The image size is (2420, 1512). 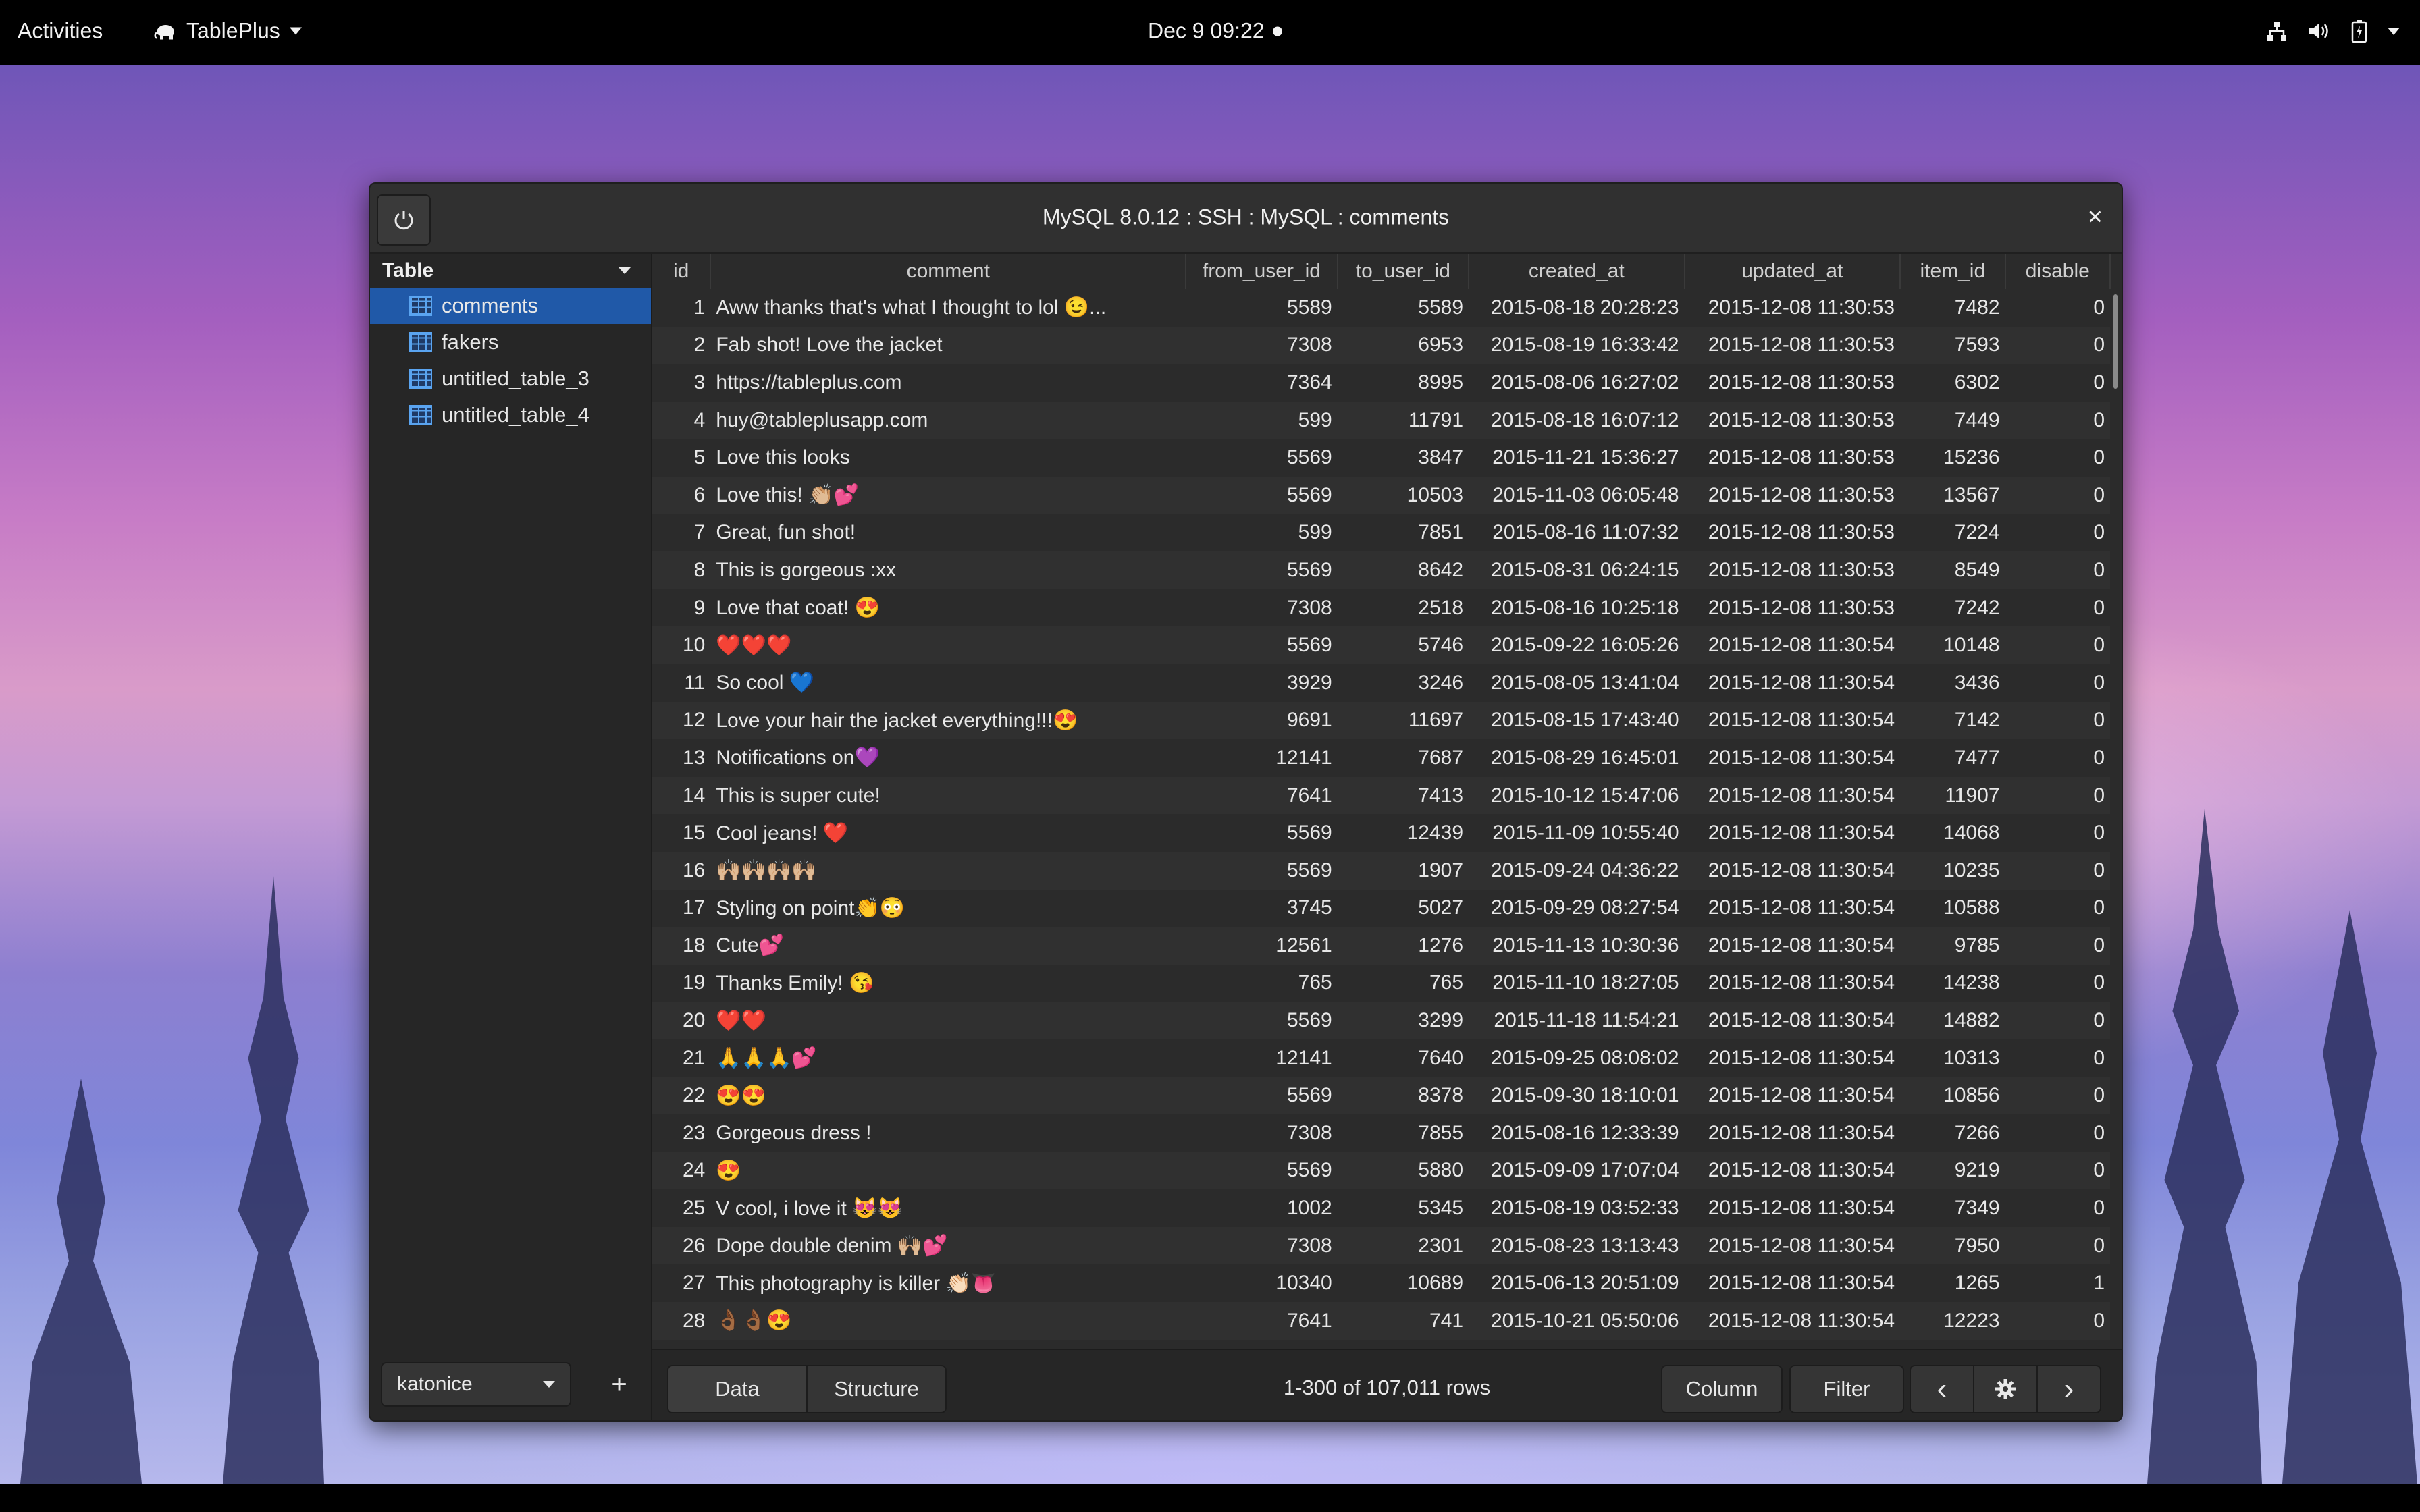 I want to click on cell-comment: Love that coat! 😍, so click(x=948, y=608).